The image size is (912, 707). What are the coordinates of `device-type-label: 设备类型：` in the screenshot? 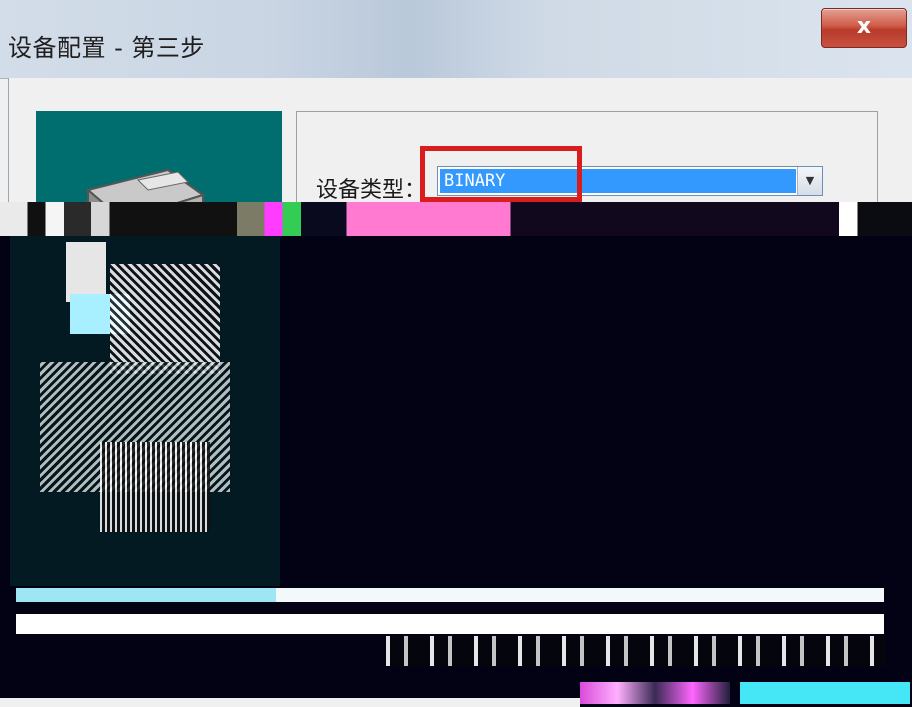 It's located at (371, 190).